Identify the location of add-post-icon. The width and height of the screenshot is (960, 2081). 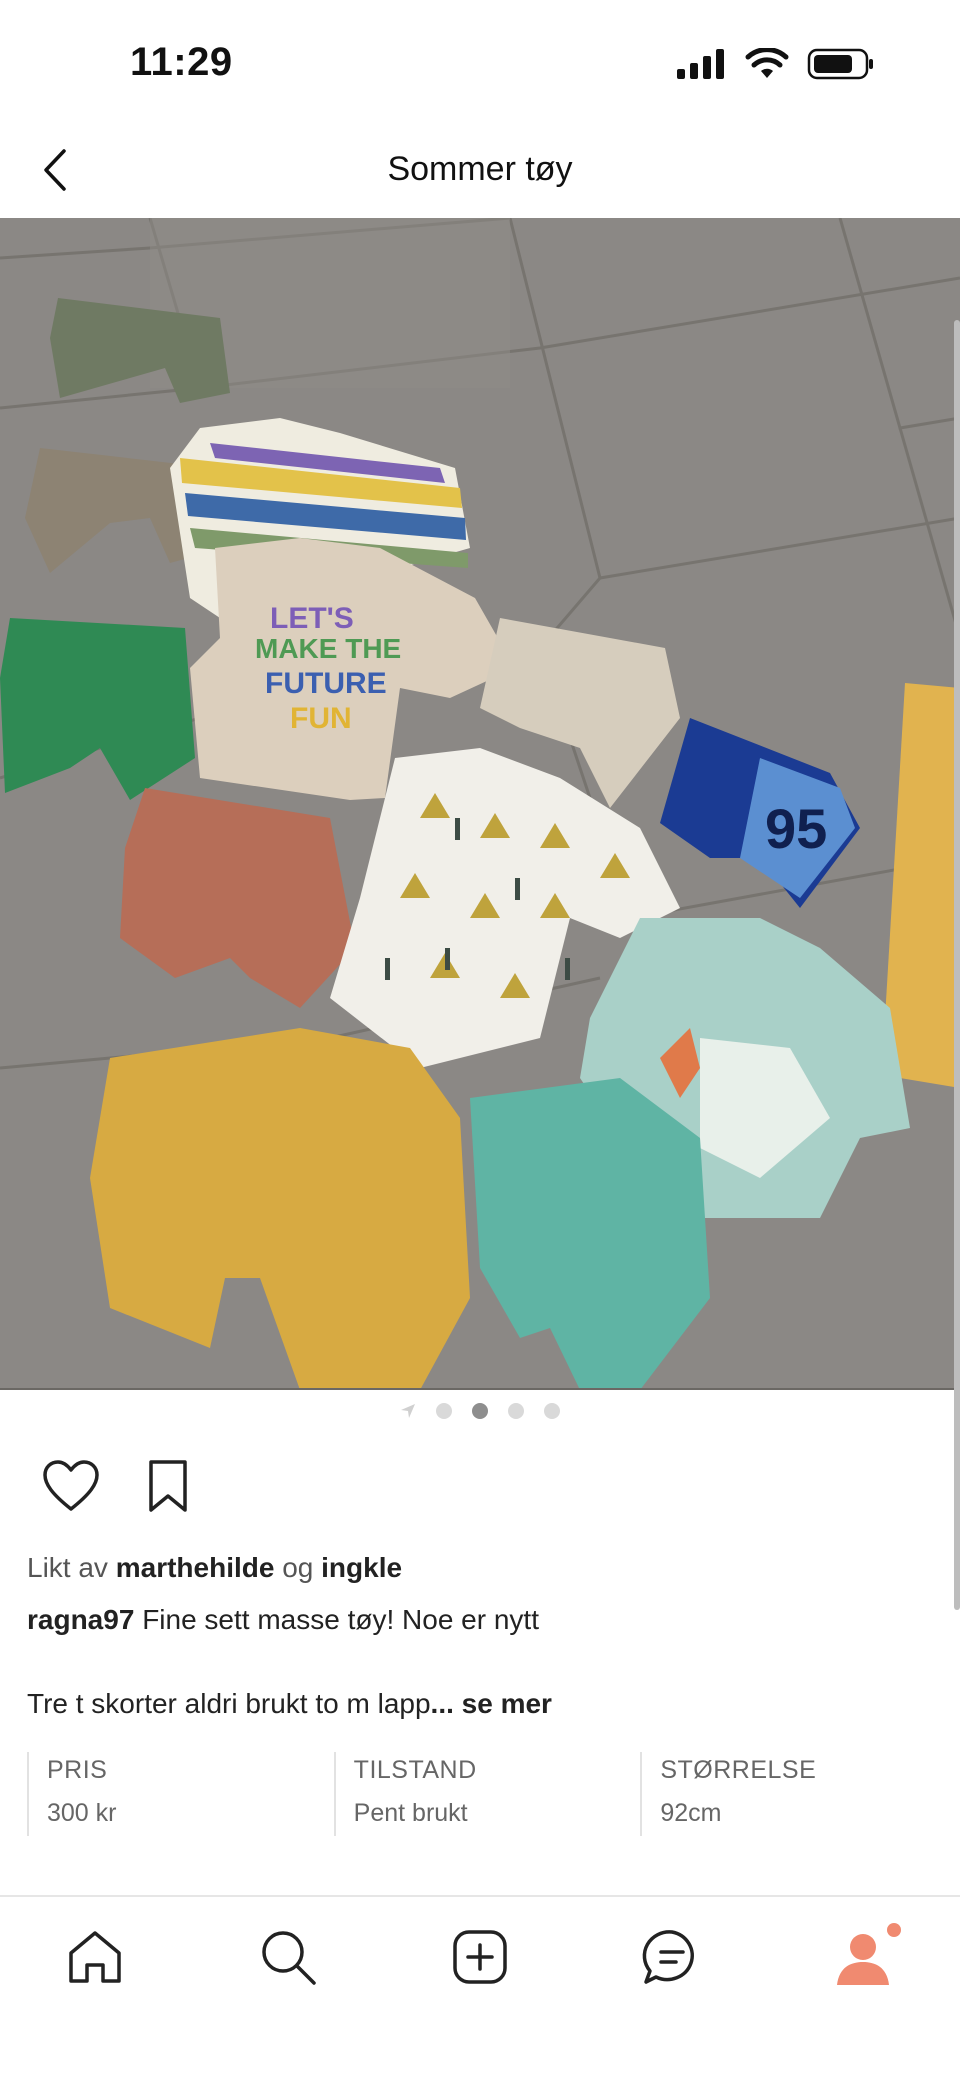
(480, 1957).